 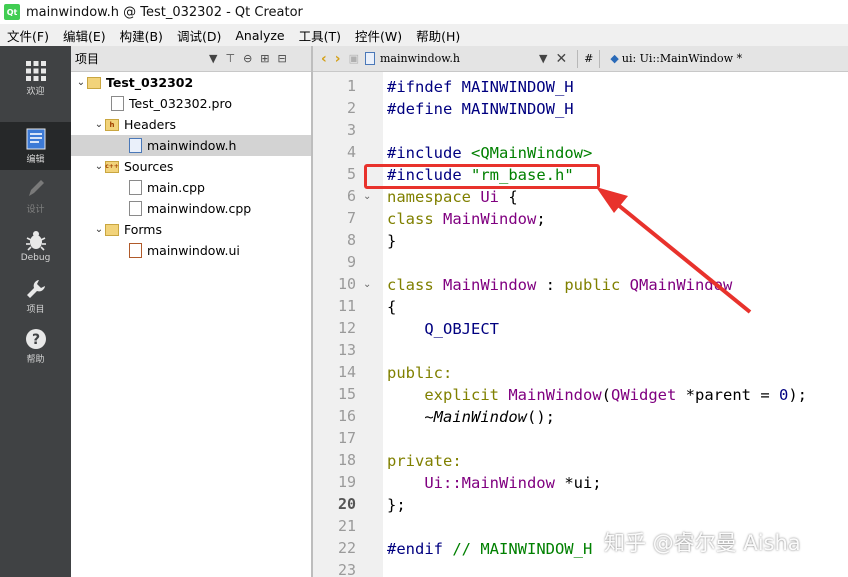 What do you see at coordinates (674, 250) in the screenshot?
I see `annotation-arrow-icon` at bounding box center [674, 250].